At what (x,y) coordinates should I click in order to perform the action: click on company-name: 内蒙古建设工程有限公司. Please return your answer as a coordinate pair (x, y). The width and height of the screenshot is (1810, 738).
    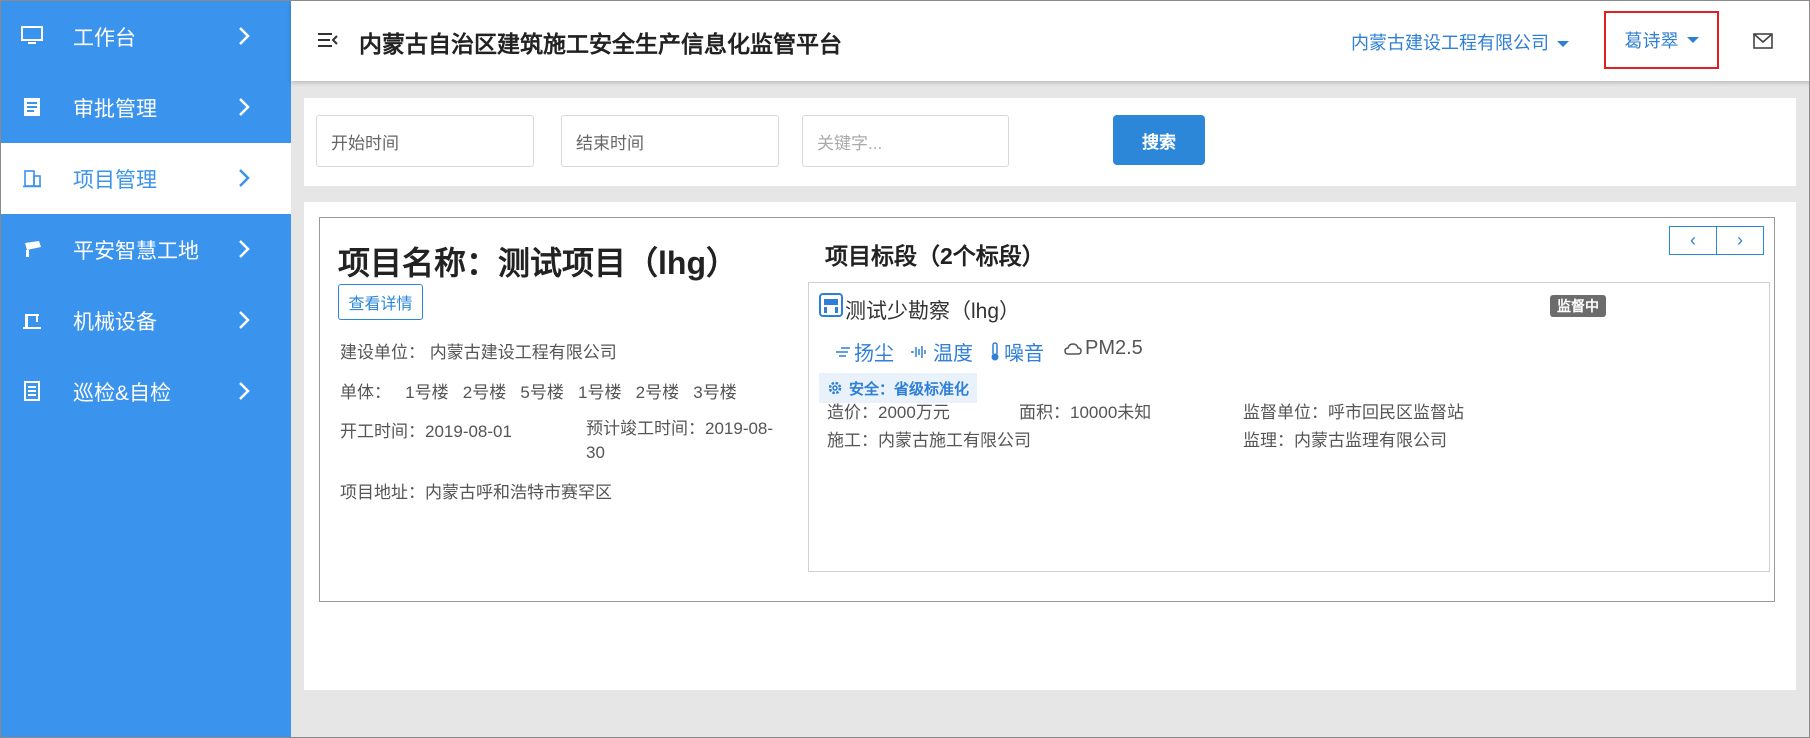
    Looking at the image, I should click on (1450, 43).